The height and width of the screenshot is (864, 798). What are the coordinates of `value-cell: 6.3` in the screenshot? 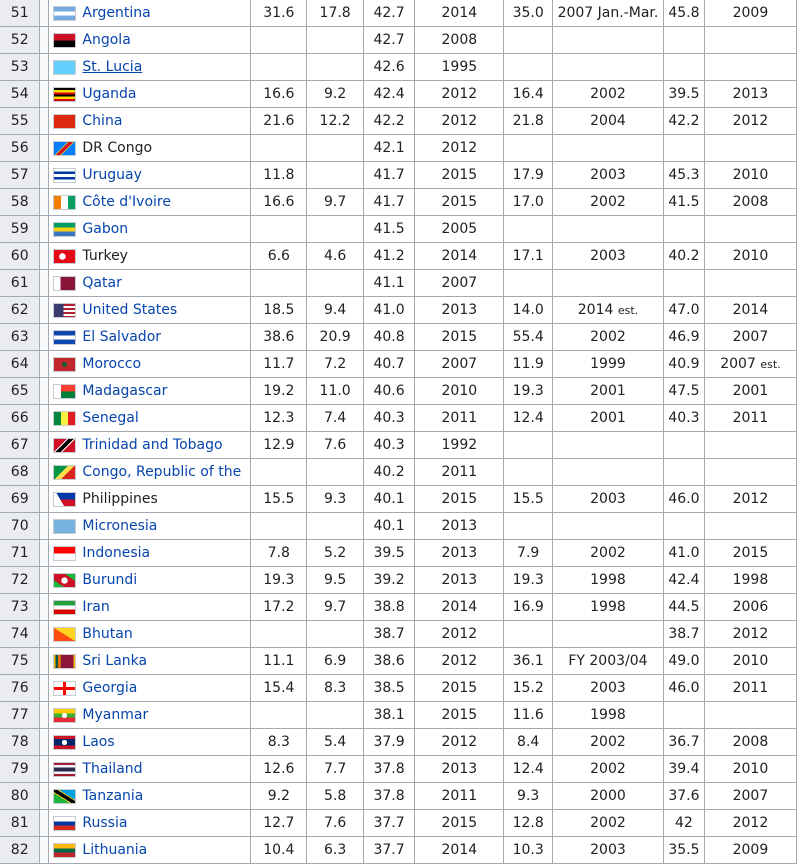 It's located at (335, 850).